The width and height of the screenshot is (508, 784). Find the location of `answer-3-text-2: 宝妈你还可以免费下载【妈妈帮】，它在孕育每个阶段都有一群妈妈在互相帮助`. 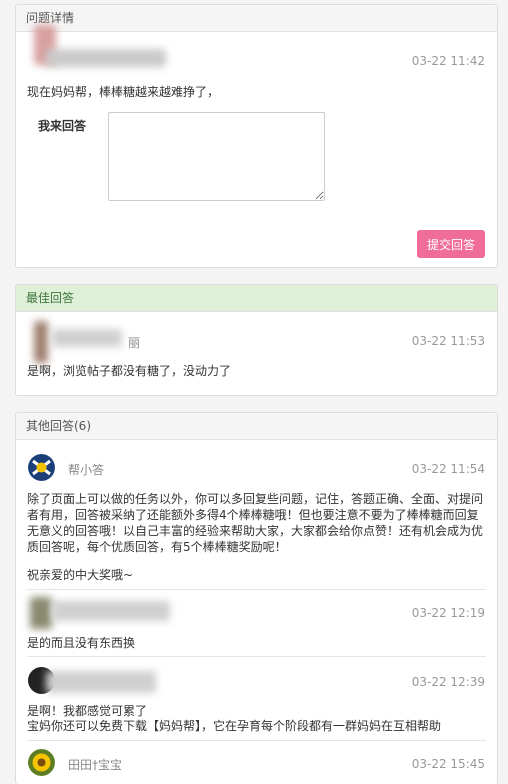

answer-3-text-2: 宝妈你还可以免费下载【妈妈帮】，它在孕育每个阶段都有一群妈妈在互相帮助 is located at coordinates (234, 726).